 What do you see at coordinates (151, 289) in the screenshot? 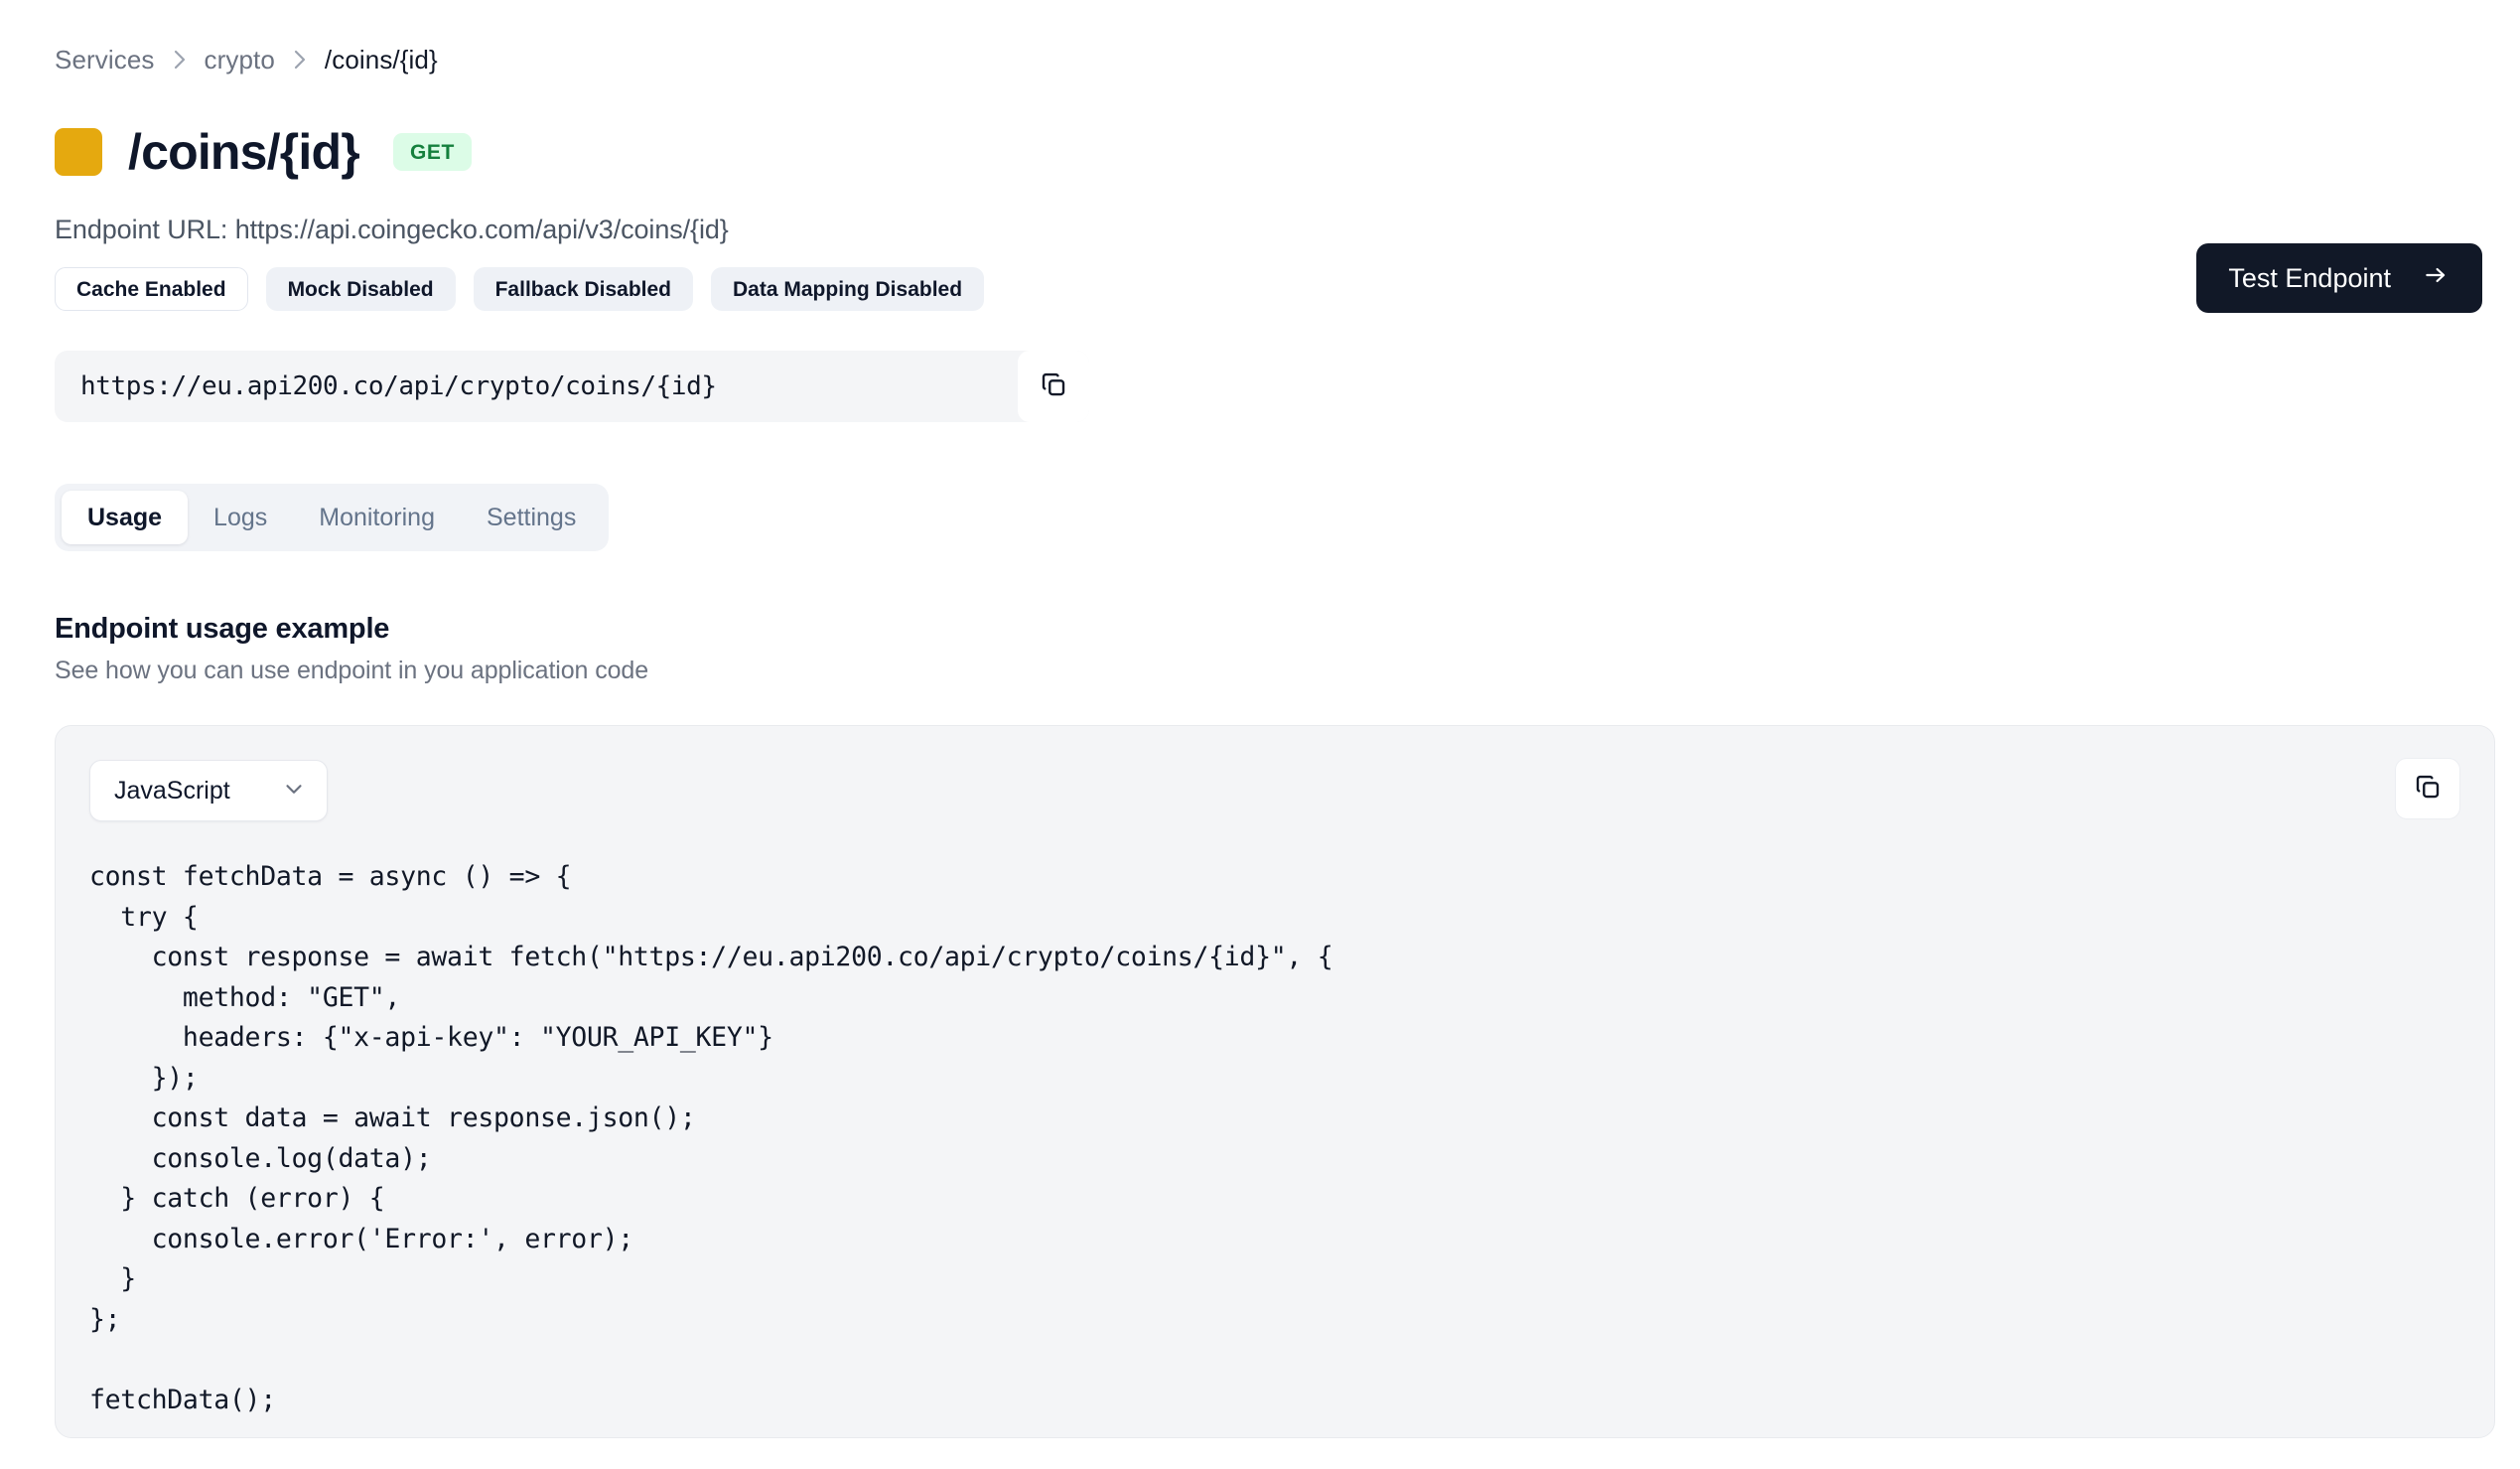
I see `badge-cache: Cache Enabled` at bounding box center [151, 289].